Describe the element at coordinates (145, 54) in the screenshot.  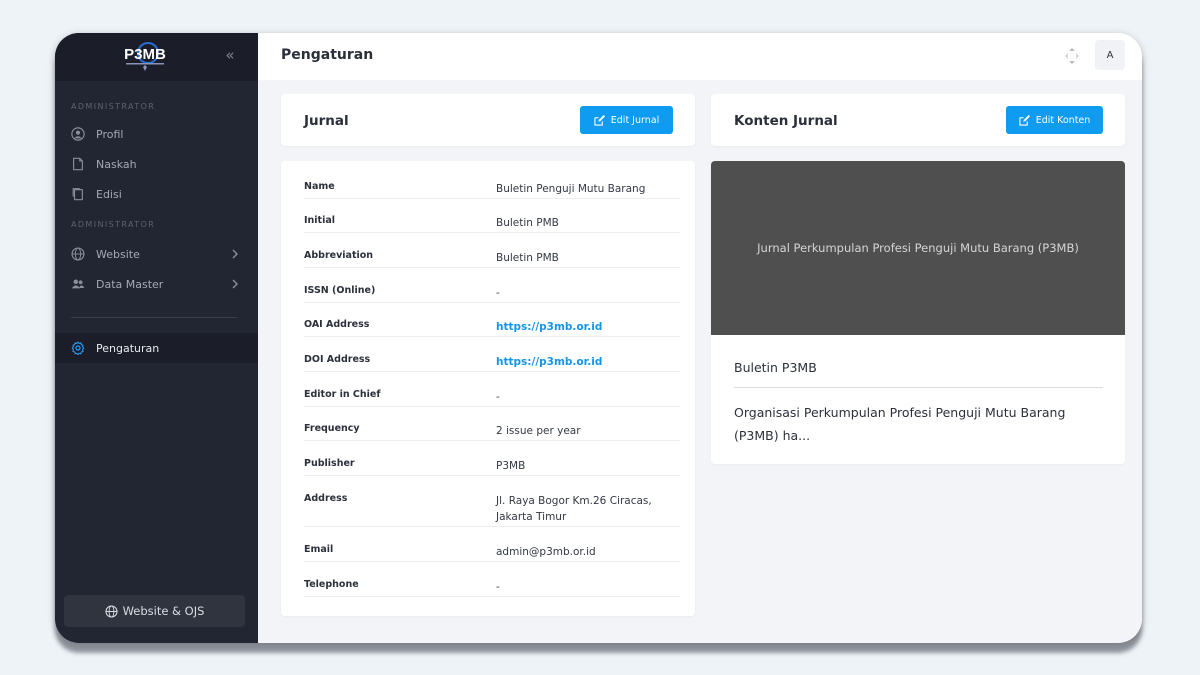
I see `logo-text: P3MB` at that location.